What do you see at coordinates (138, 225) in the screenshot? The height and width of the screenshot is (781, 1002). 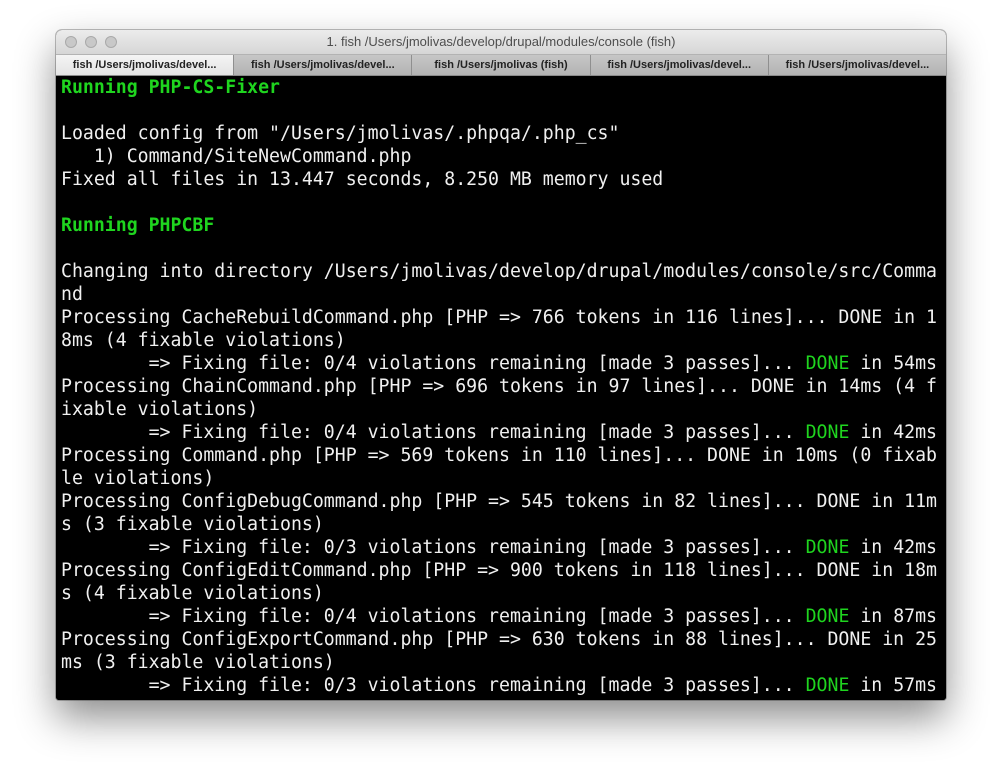 I see `section-heading: Running PHPCBF` at bounding box center [138, 225].